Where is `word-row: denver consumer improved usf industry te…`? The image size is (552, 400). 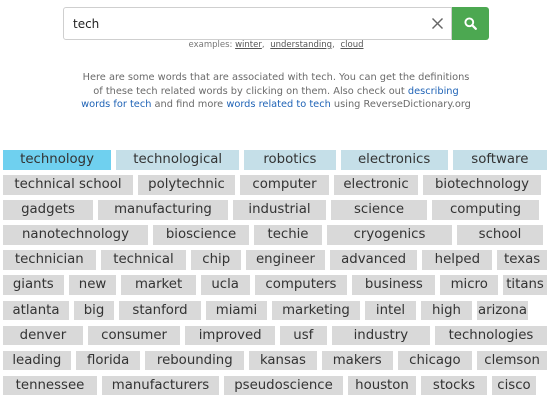
word-row: denver consumer improved usf industry te… is located at coordinates (277, 335).